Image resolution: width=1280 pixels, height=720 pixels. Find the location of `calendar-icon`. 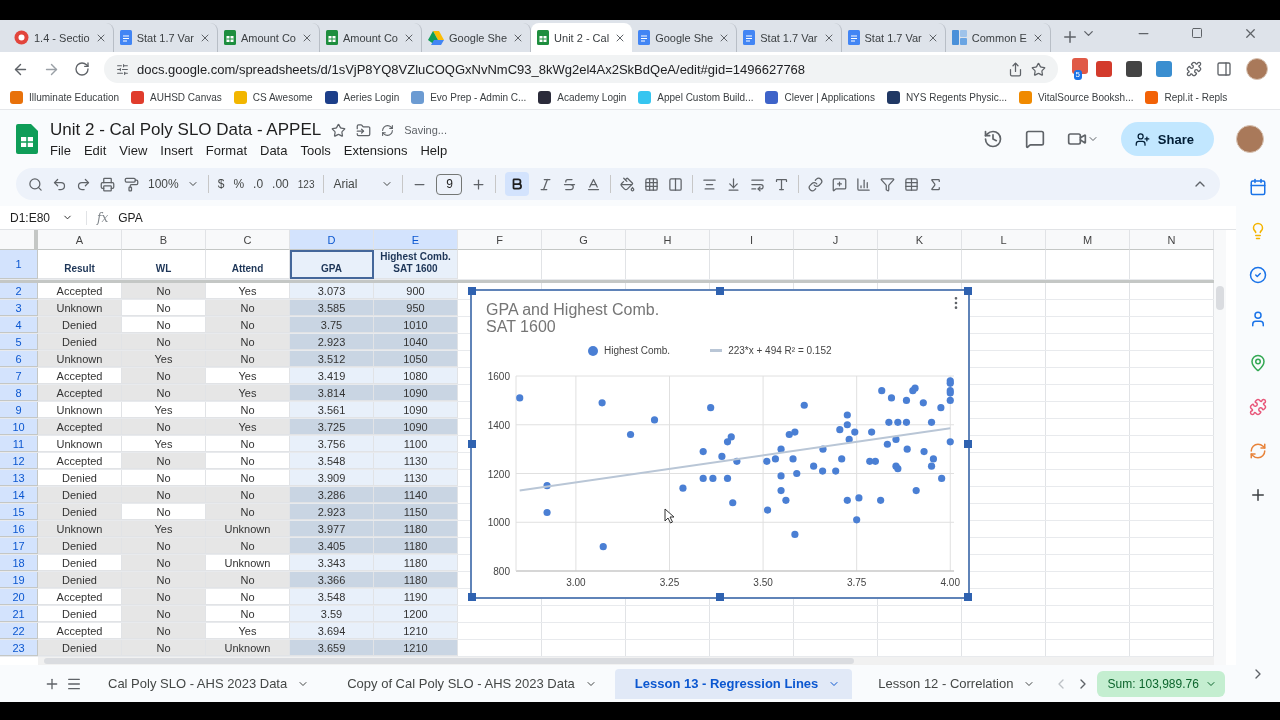

calendar-icon is located at coordinates (1258, 187).